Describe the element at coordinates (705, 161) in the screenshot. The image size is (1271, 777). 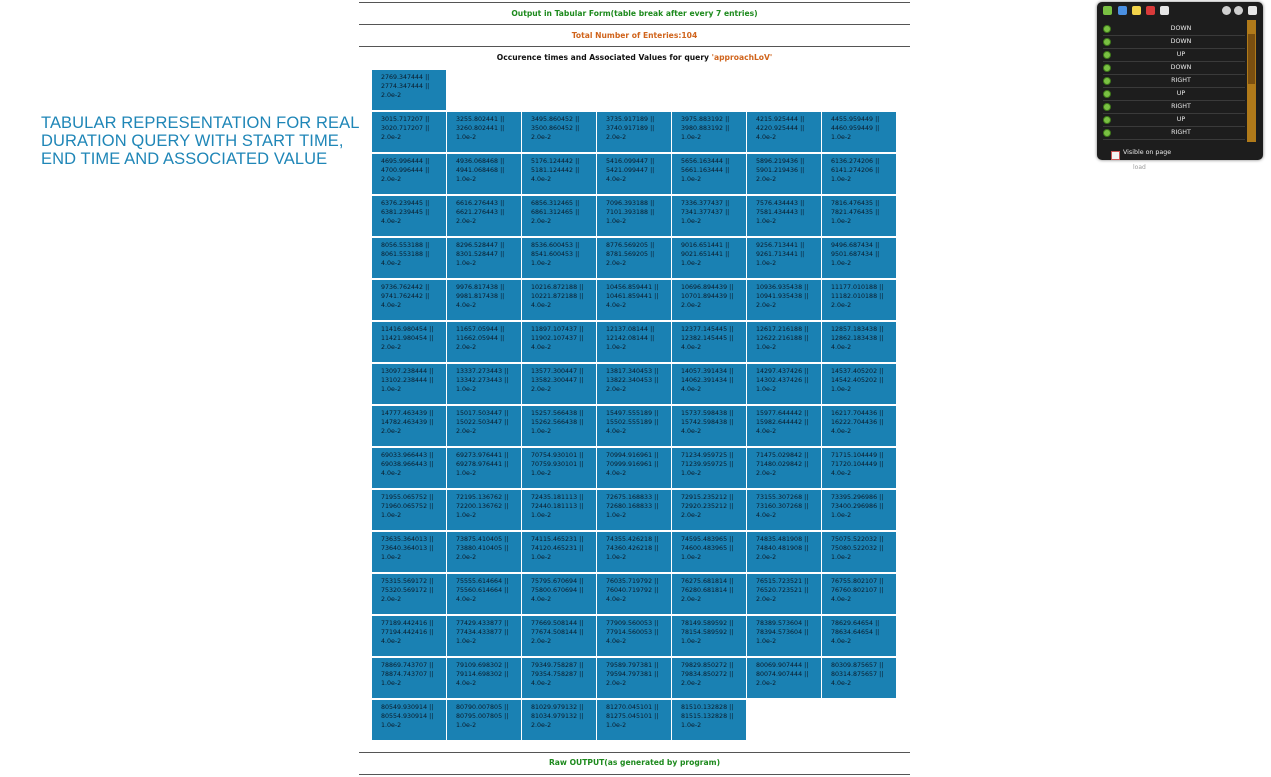
I see `start-time: 5656.163444 ||` at that location.